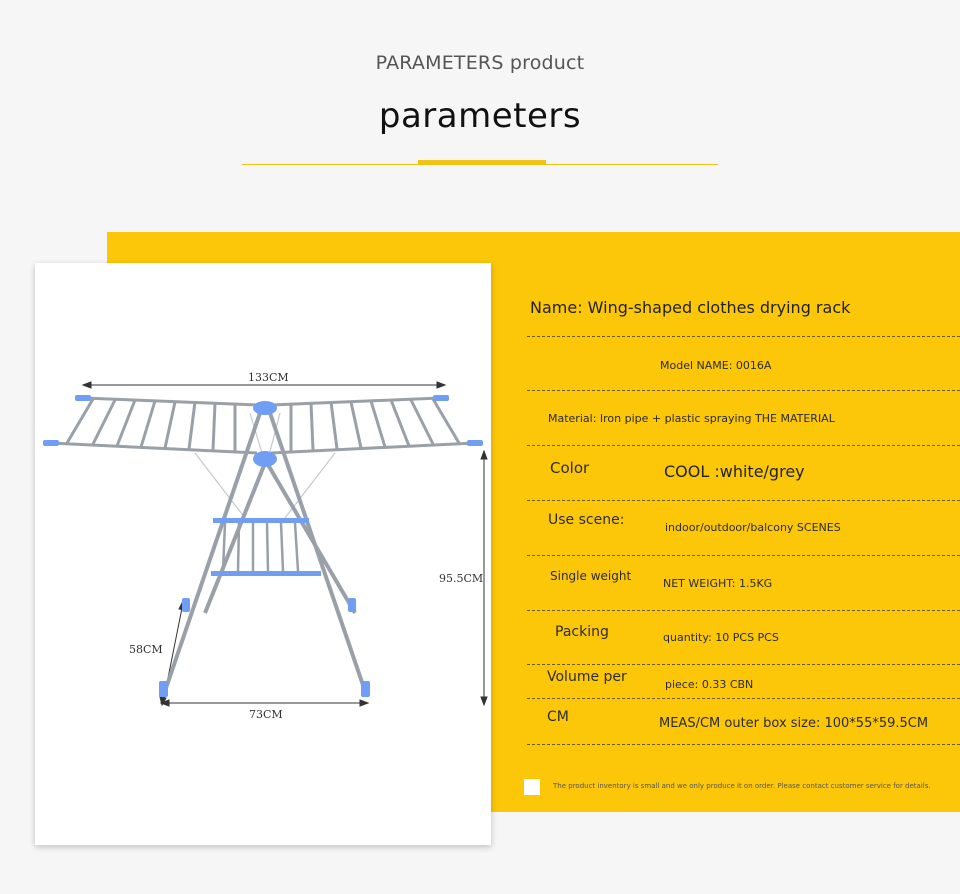 The width and height of the screenshot is (960, 894). Describe the element at coordinates (373, 425) in the screenshot. I see `right-wing` at that location.